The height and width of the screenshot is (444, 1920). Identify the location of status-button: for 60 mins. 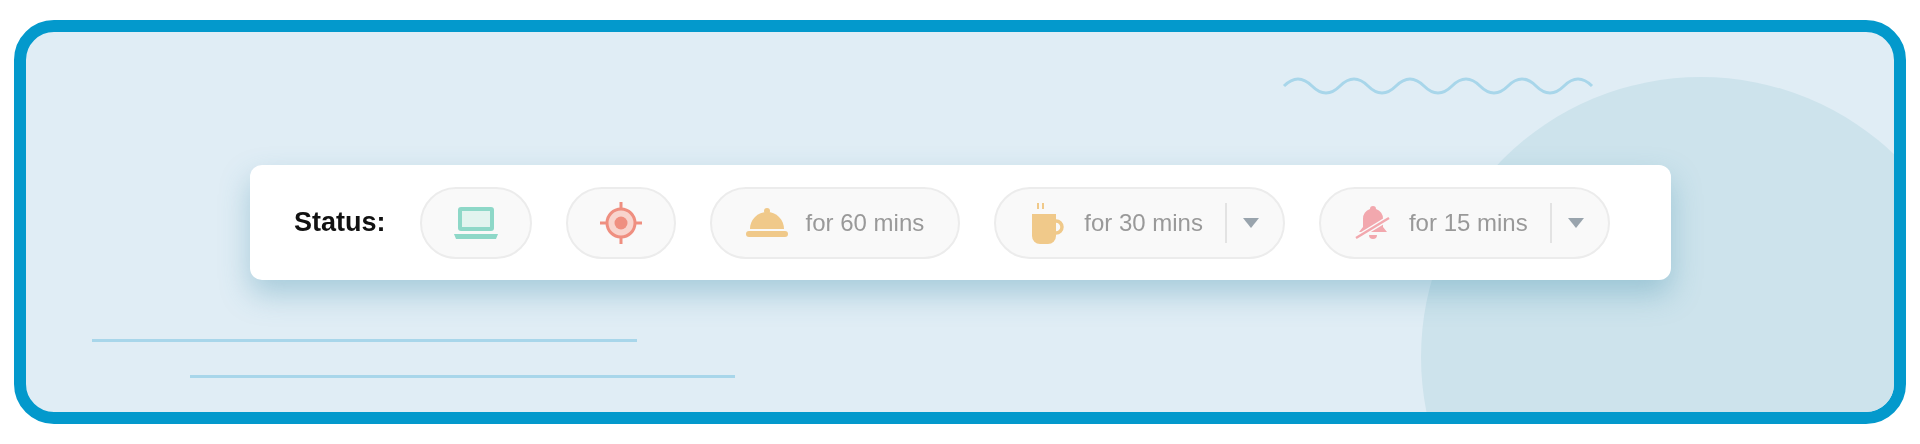
(835, 222).